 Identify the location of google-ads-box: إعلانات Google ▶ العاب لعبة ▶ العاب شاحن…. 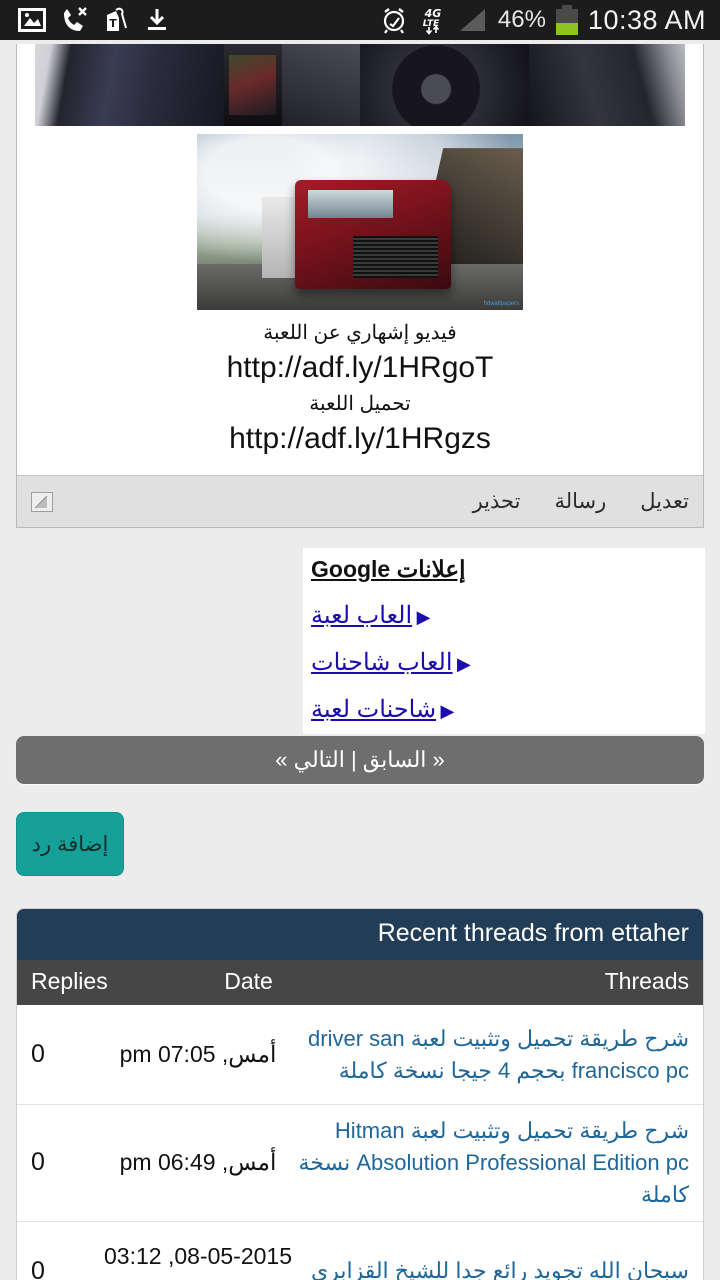
(504, 641).